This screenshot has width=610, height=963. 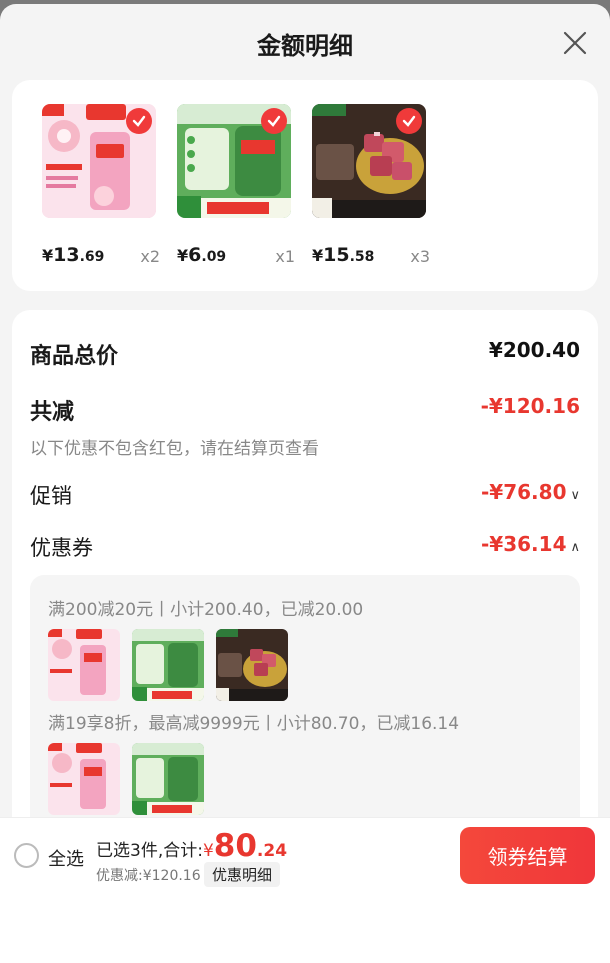 I want to click on selected-count-text: 已选3件,合计:, so click(x=149, y=851).